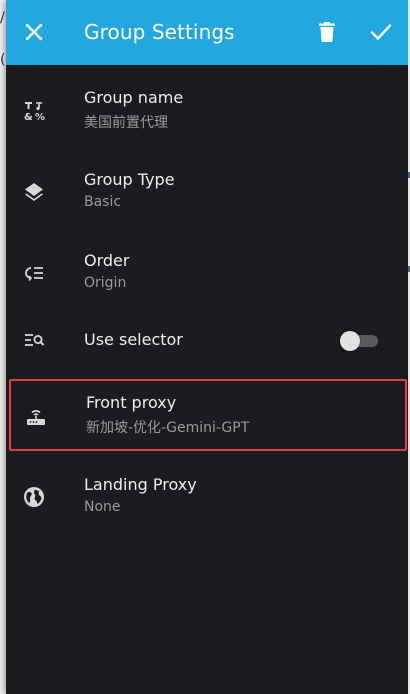 This screenshot has width=410, height=694. I want to click on globe-icon, so click(34, 497).